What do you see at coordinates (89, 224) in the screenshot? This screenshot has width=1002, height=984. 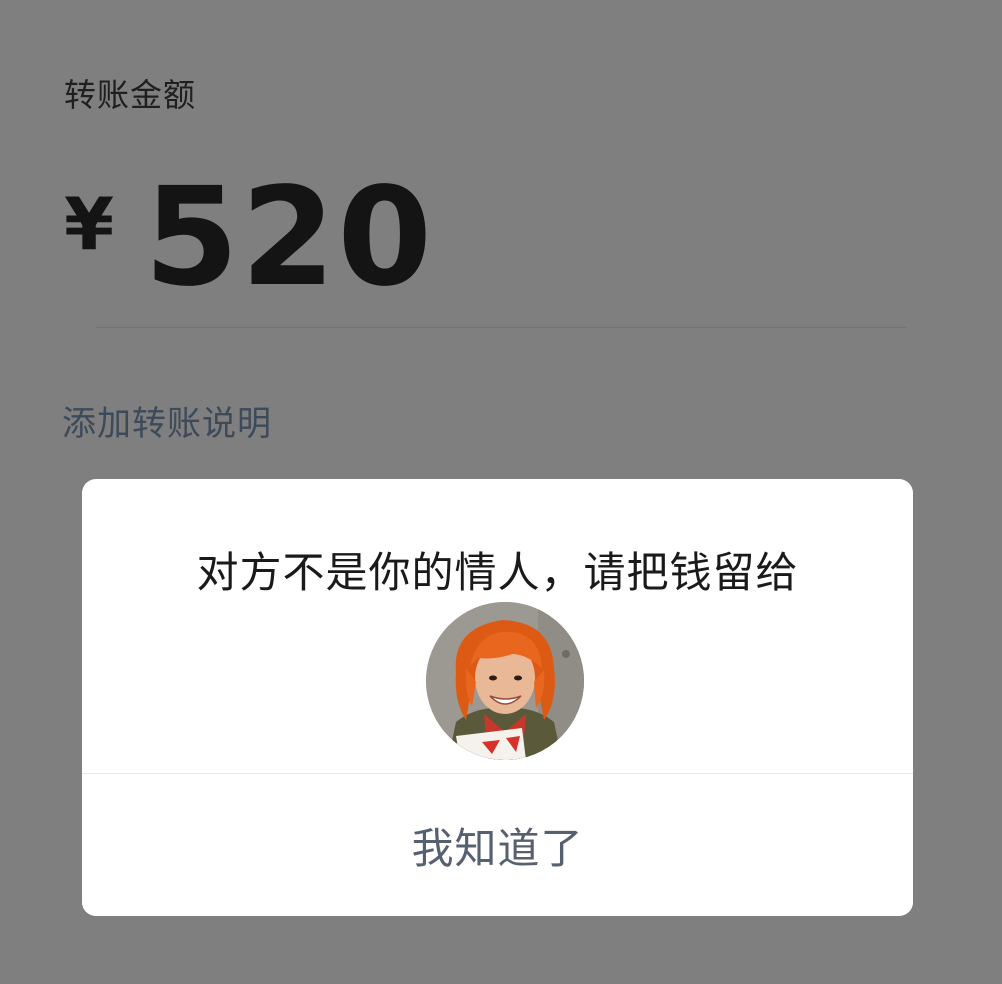 I see `currency-symbol: ¥` at bounding box center [89, 224].